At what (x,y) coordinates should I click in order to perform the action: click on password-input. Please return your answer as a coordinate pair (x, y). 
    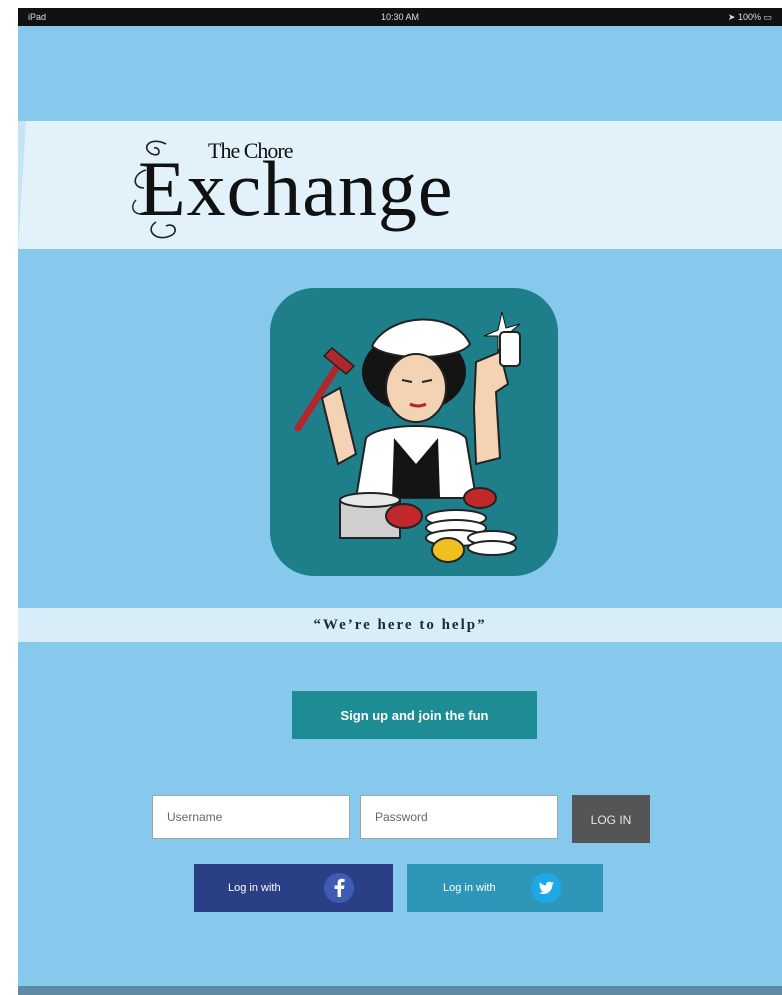
    Looking at the image, I should click on (459, 817).